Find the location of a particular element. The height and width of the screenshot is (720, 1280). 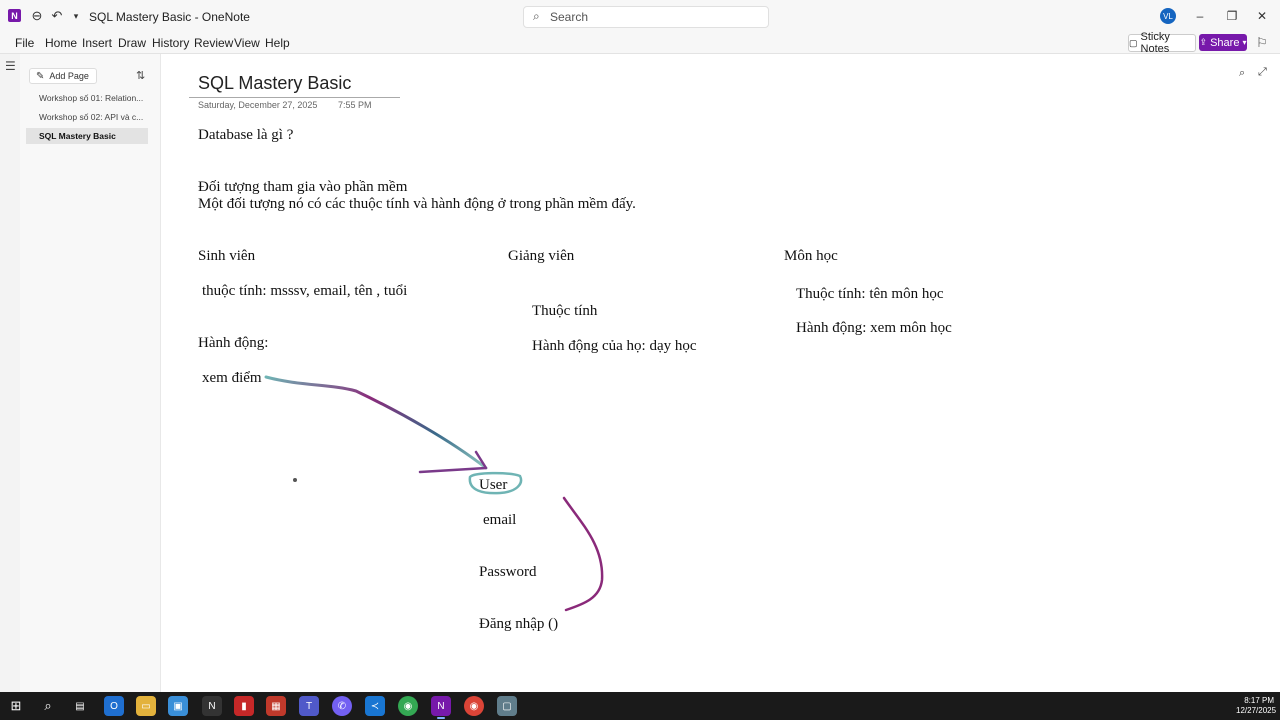

ink-drawing-layer is located at coordinates (434, 493).